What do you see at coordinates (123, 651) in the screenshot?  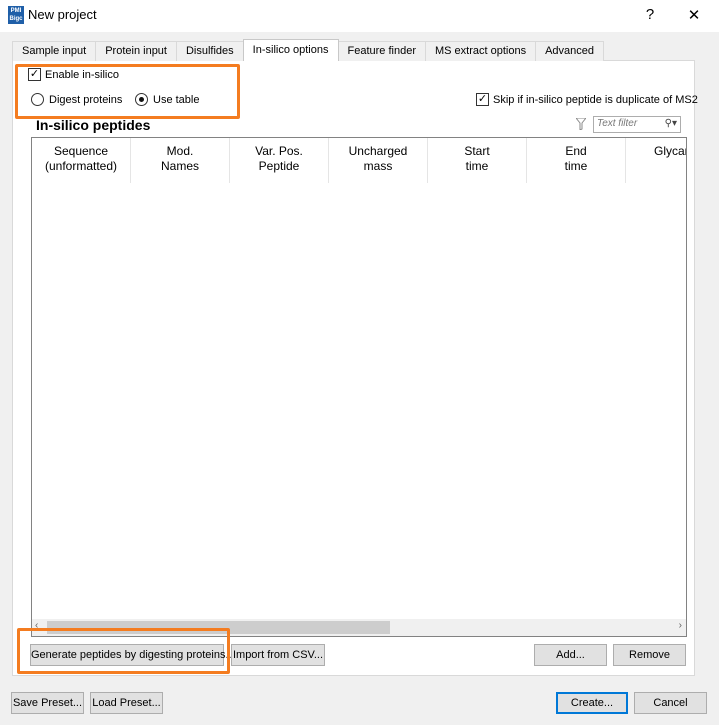 I see `highlight-generate-button` at bounding box center [123, 651].